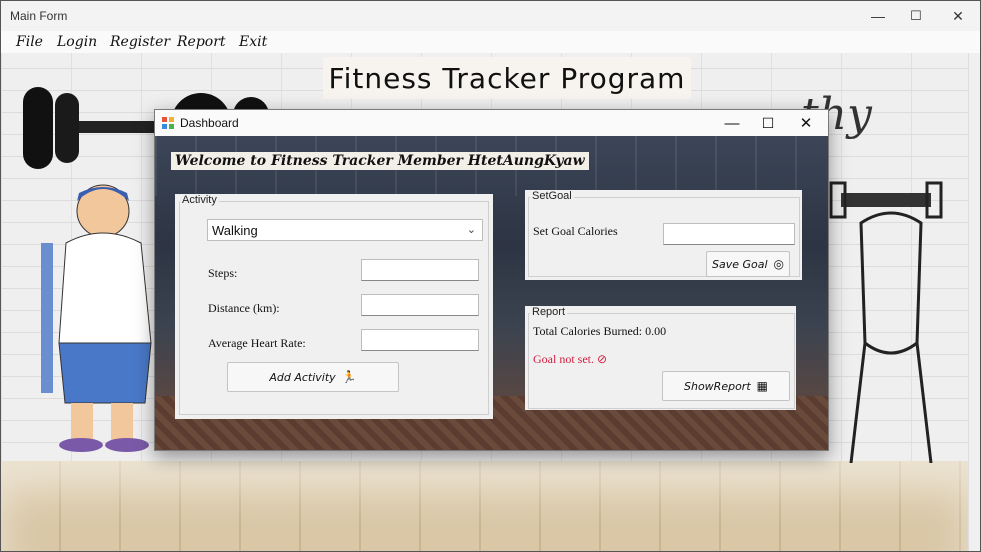 This screenshot has height=552, width=981. Describe the element at coordinates (77, 42) in the screenshot. I see `menu-login: Login` at that location.